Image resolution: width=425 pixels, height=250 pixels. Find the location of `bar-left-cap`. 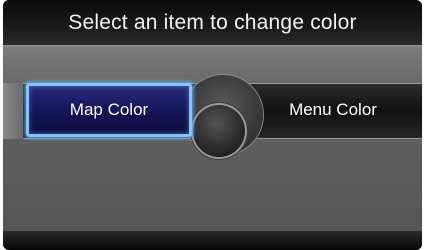

bar-left-cap is located at coordinates (13, 111).